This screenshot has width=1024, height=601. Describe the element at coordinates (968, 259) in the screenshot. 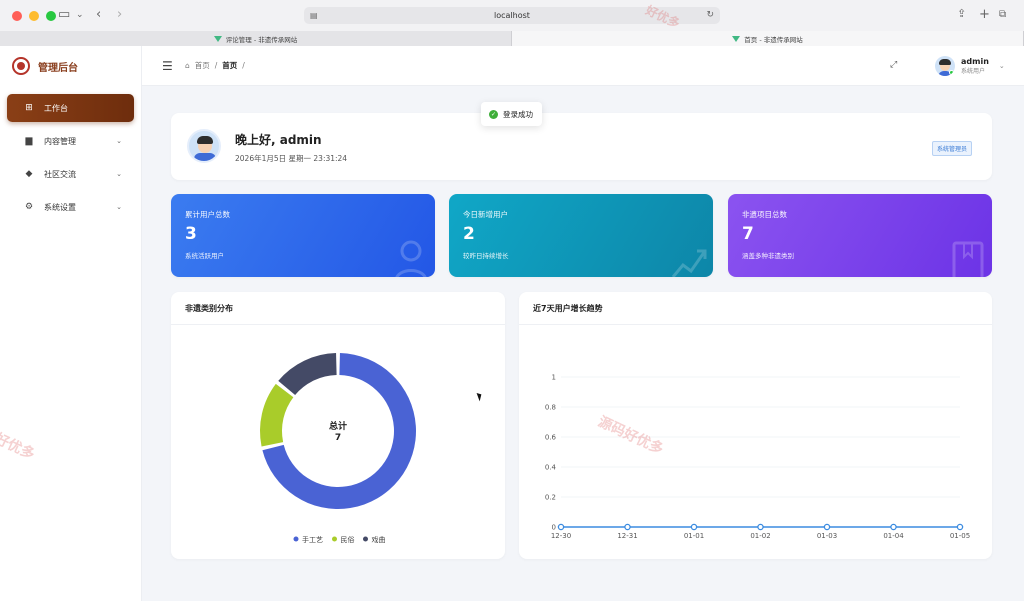

I see `book-icon` at that location.